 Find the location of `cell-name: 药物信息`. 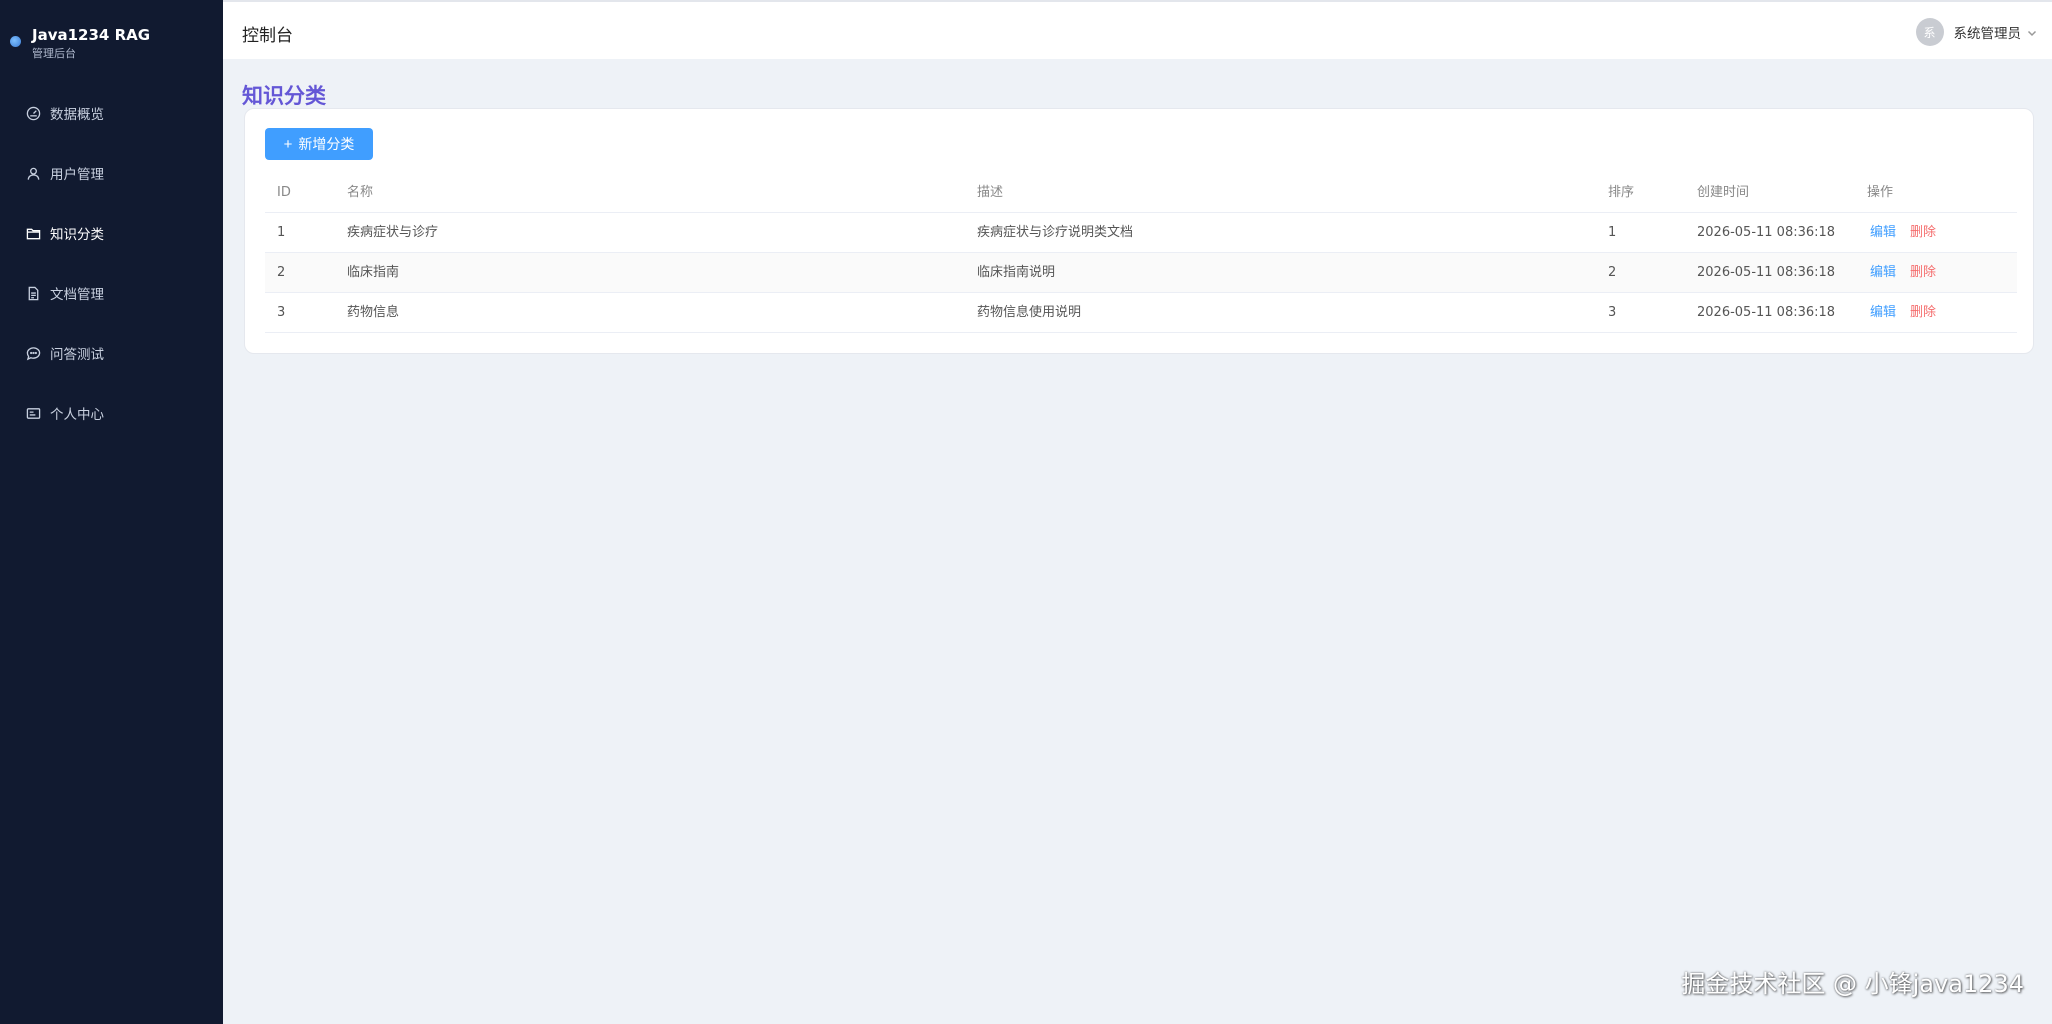

cell-name: 药物信息 is located at coordinates (373, 312).